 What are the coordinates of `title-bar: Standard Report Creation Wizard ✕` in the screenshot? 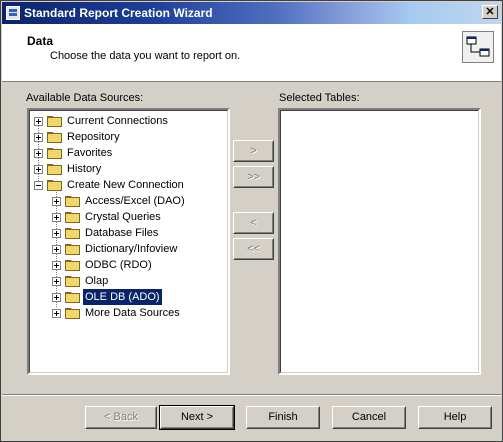 It's located at (251, 13).